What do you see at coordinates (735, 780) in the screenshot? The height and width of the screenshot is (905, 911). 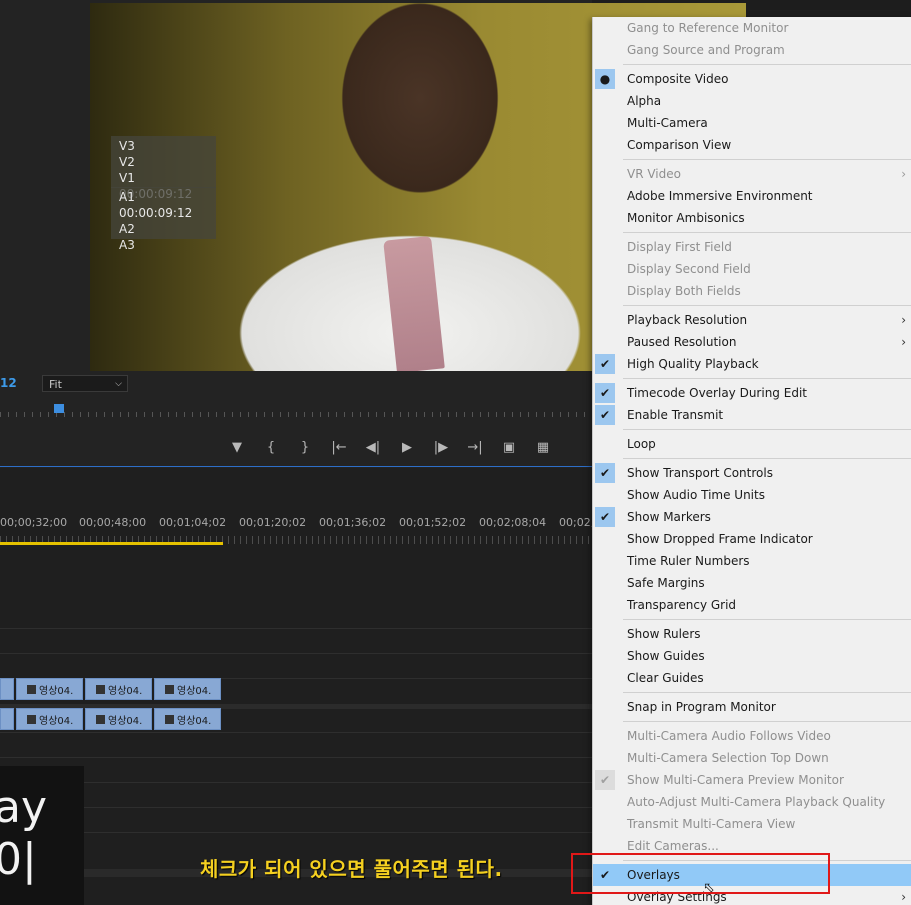 I see `menu-item-label: Show Multi-Camera Preview Monitor` at bounding box center [735, 780].